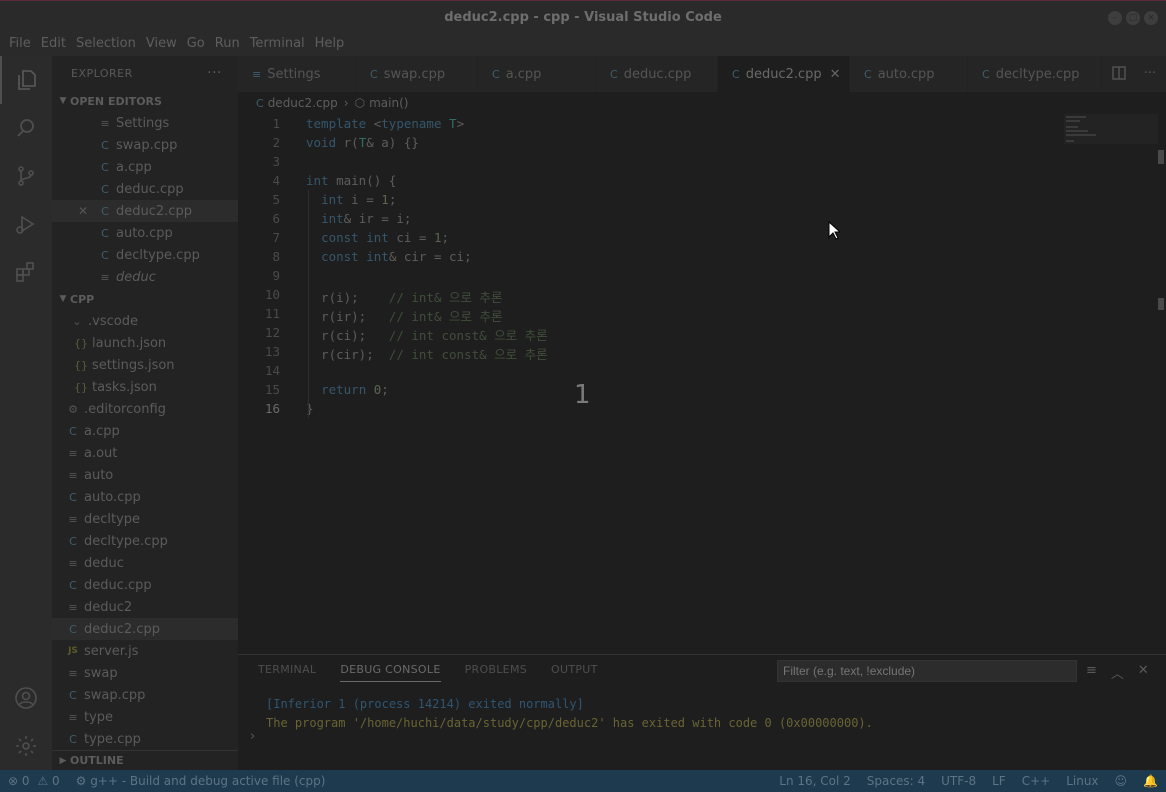 The width and height of the screenshot is (1166, 792). I want to click on open-editor-item: ≡ deduc, so click(145, 277).